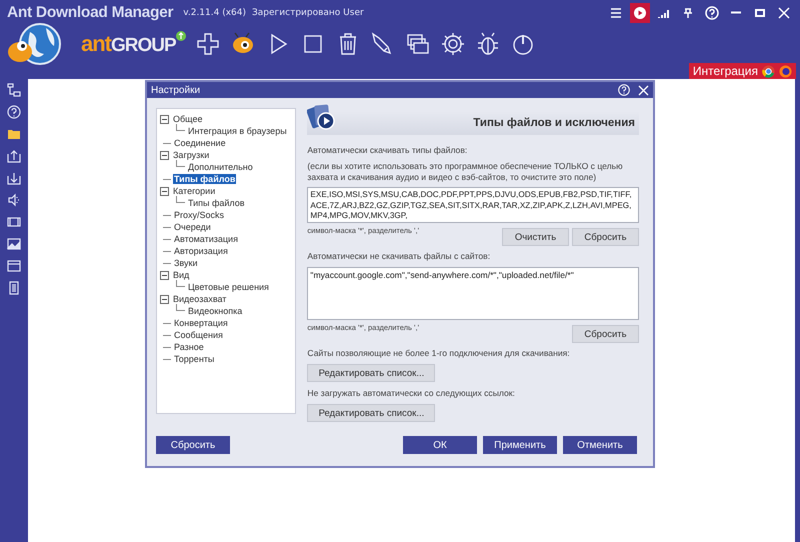 The width and height of the screenshot is (800, 542). What do you see at coordinates (453, 44) in the screenshot?
I see `gear-icon` at bounding box center [453, 44].